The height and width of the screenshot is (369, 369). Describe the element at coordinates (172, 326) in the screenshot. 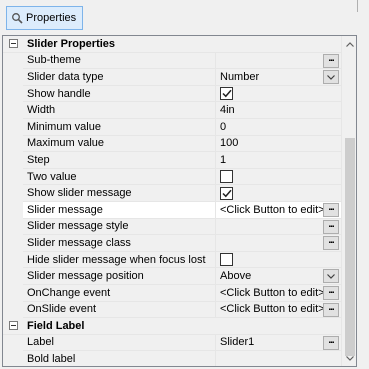

I see `category-header: Field Label` at that location.